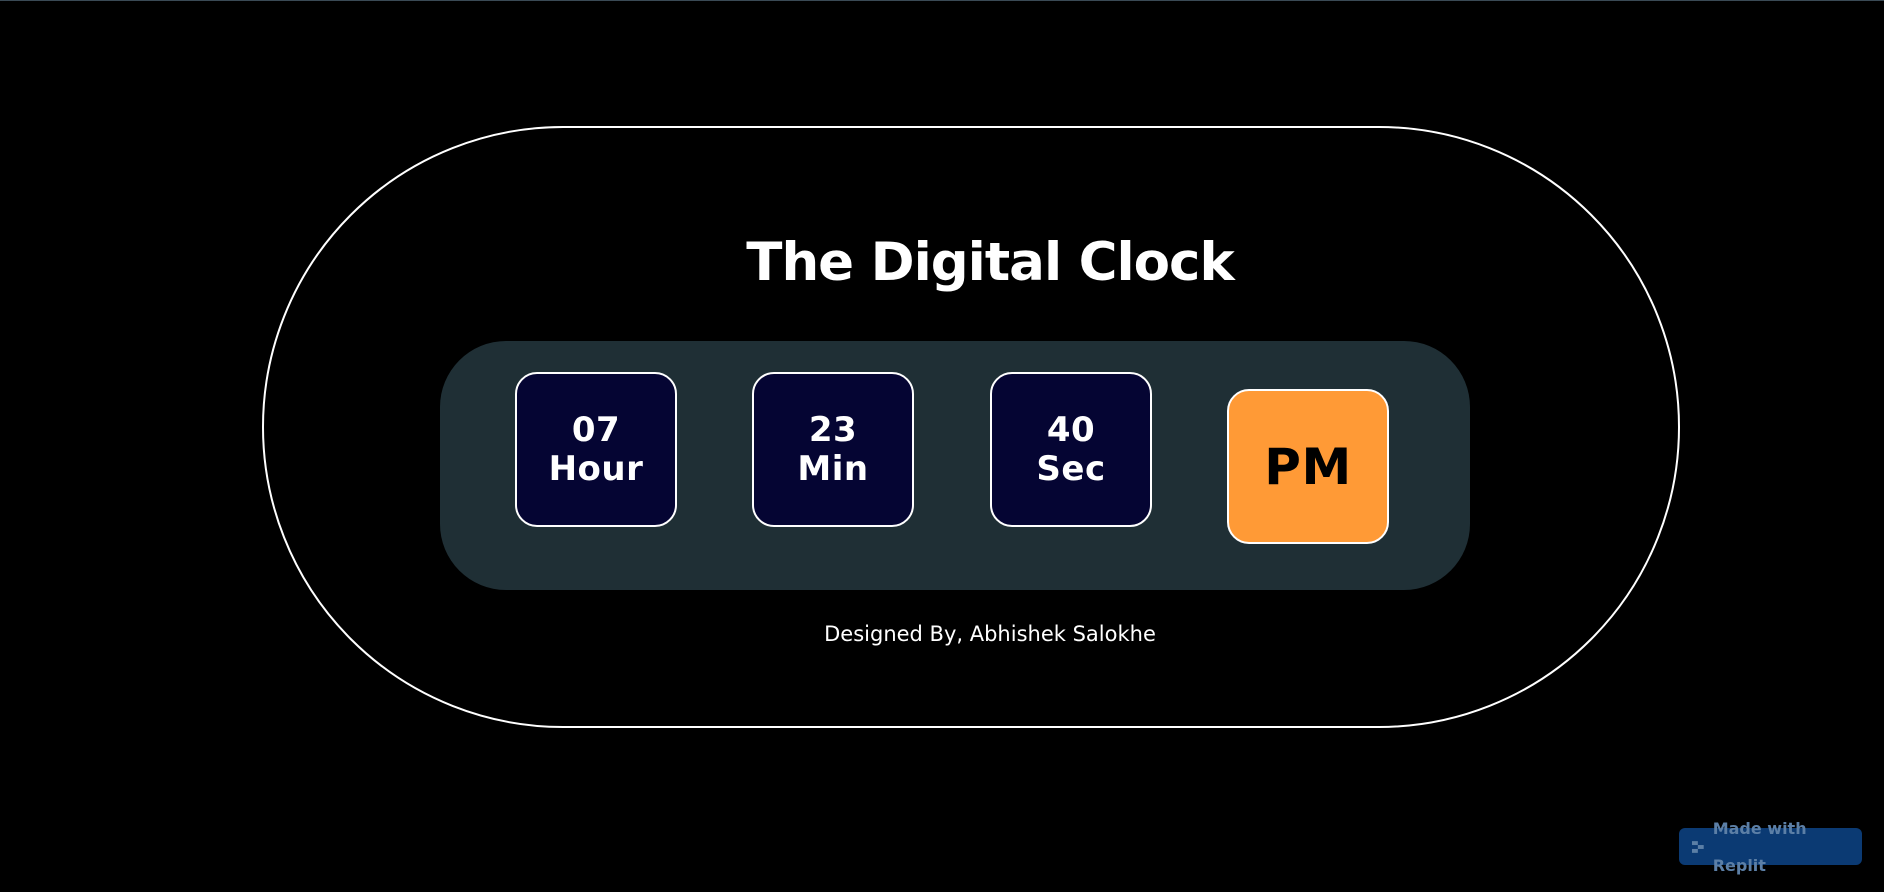 The height and width of the screenshot is (892, 1884). Describe the element at coordinates (990, 262) in the screenshot. I see `page-title: The Digital Clock` at that location.